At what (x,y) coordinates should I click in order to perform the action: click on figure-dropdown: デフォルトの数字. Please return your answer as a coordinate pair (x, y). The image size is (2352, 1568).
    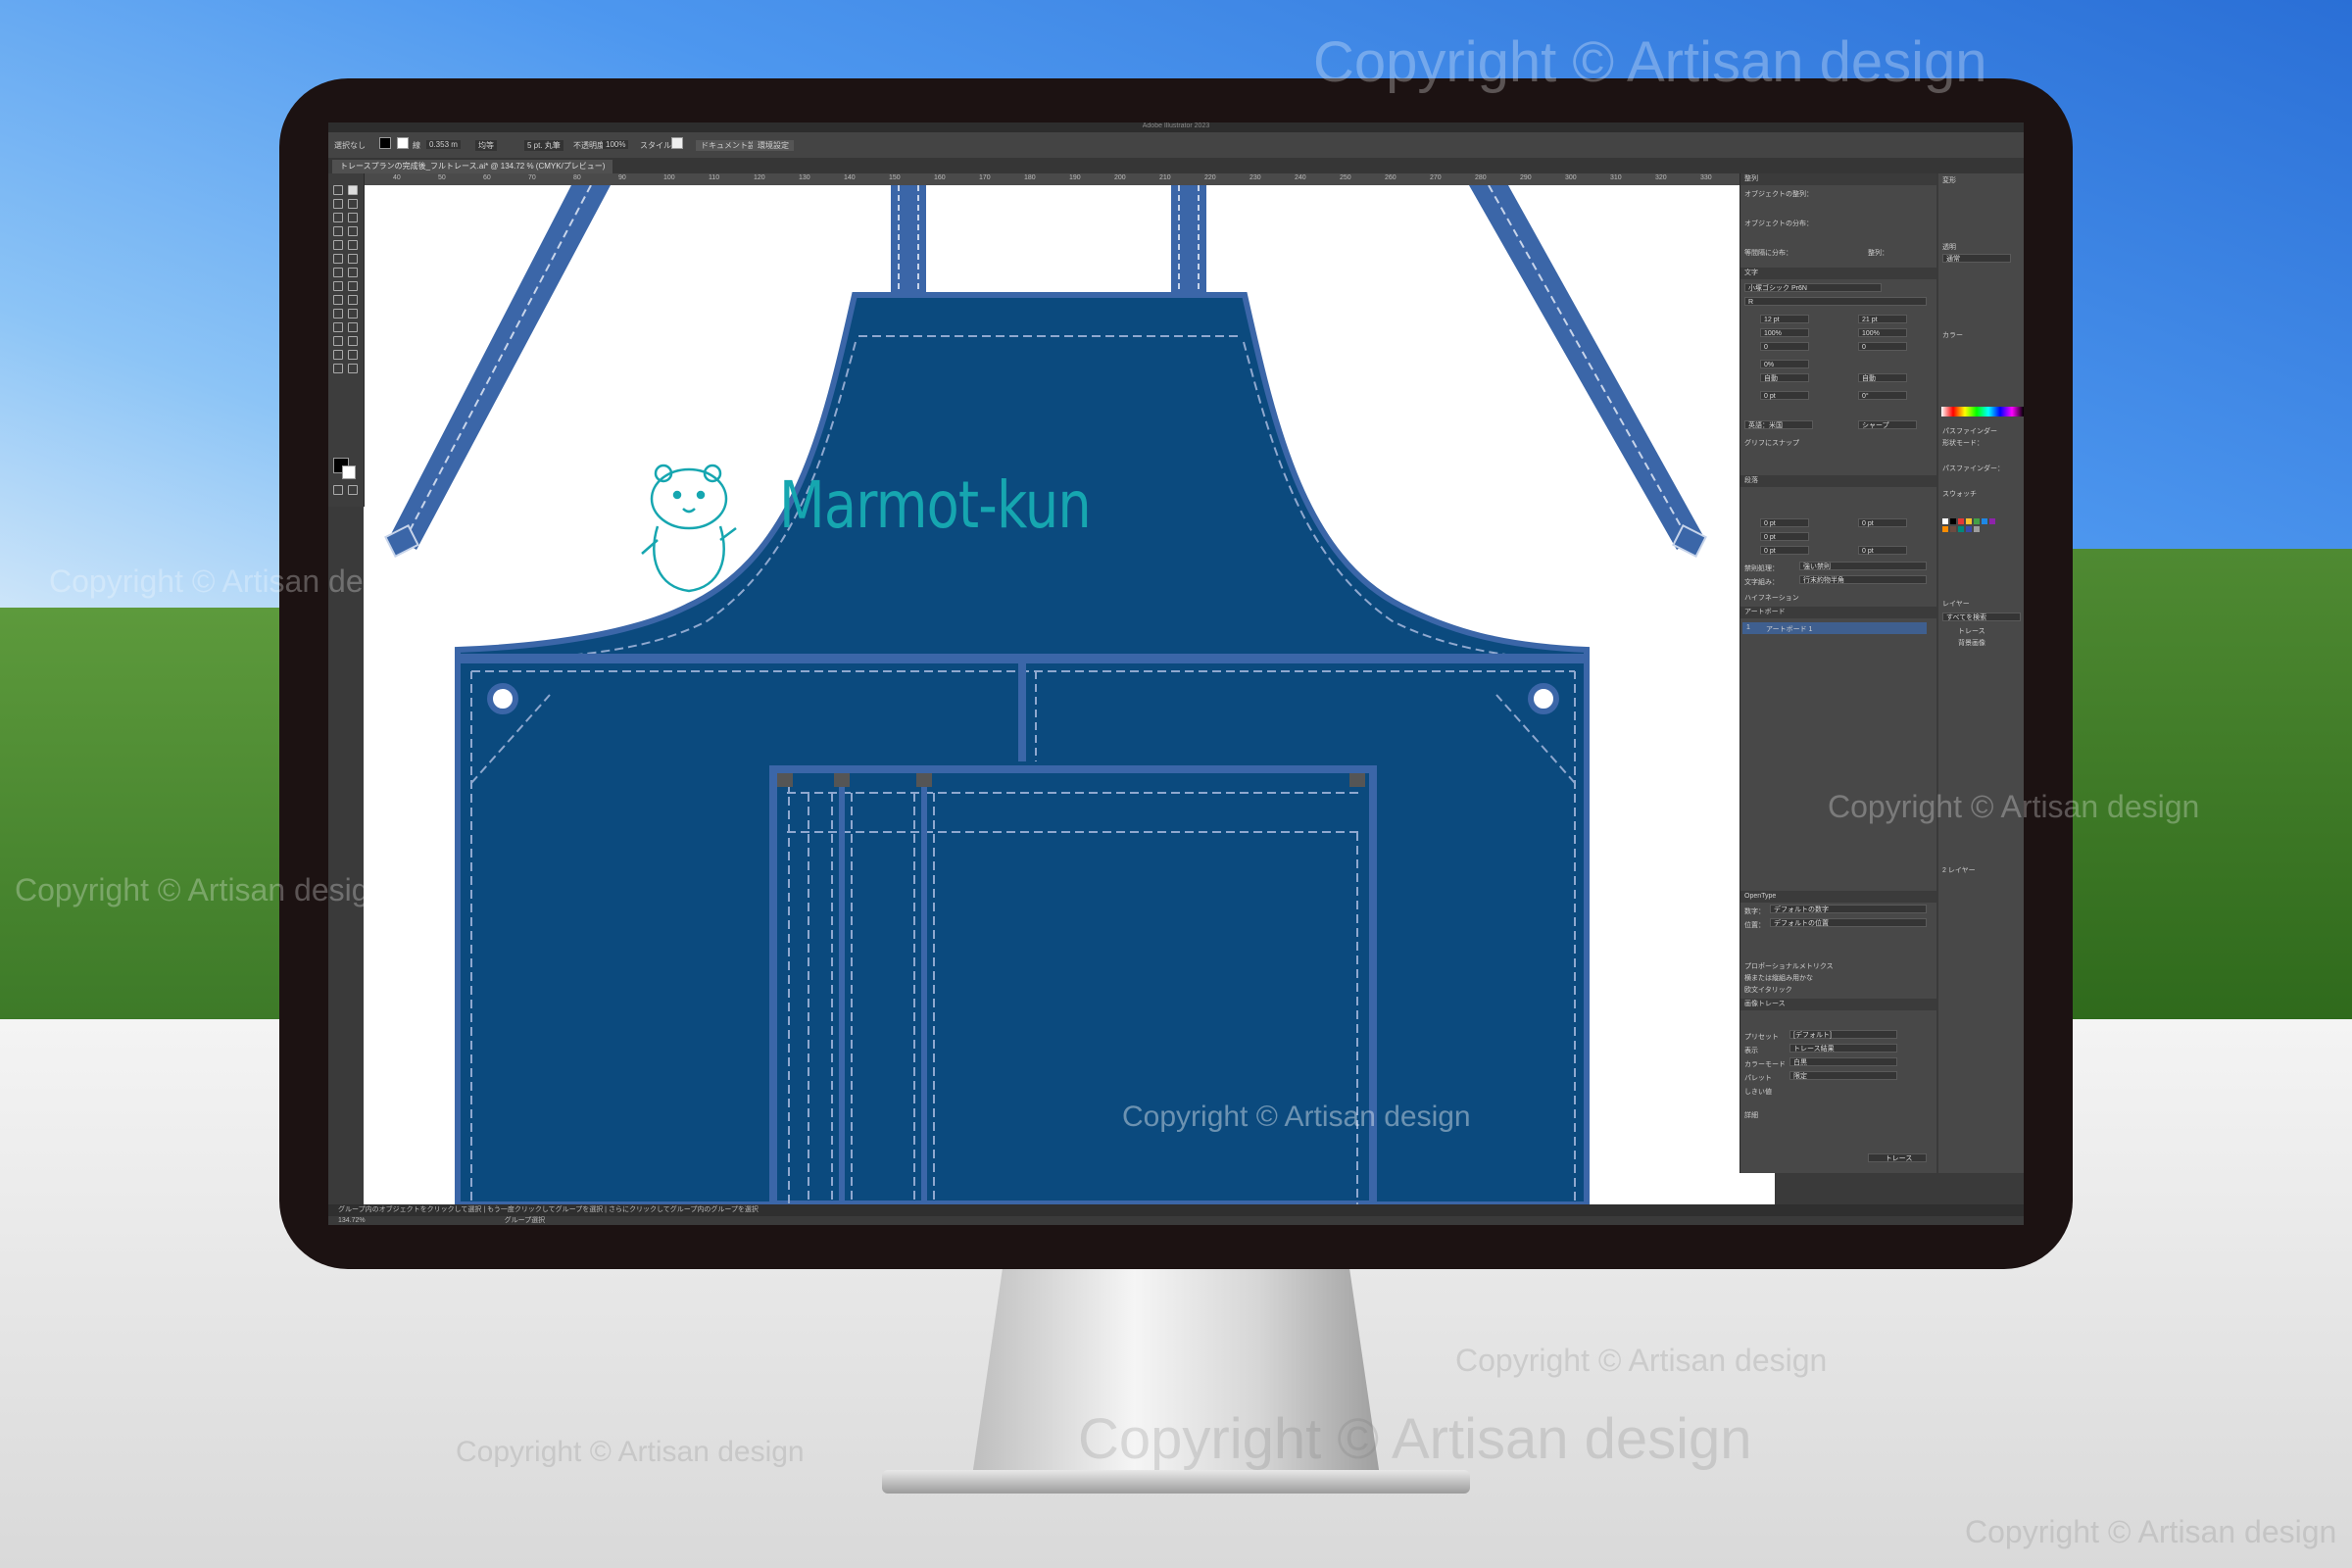
    Looking at the image, I should click on (1848, 909).